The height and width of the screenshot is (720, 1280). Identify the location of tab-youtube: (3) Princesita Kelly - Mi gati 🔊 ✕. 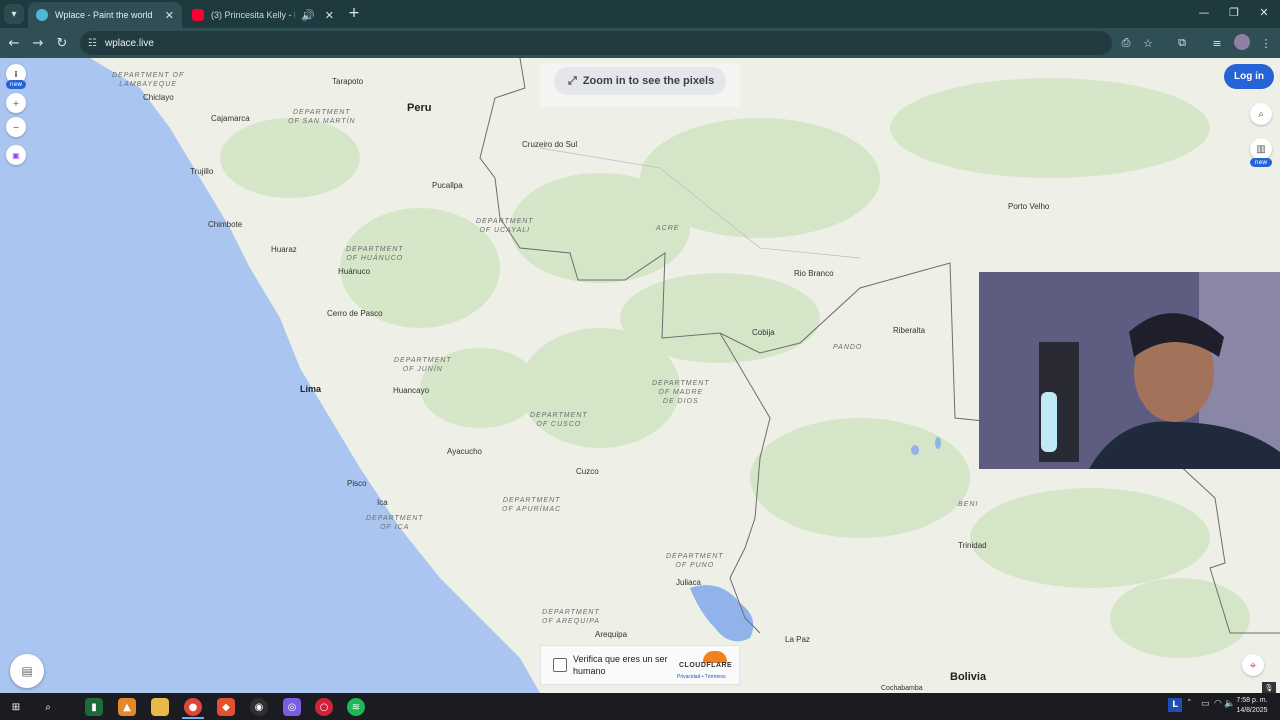
(263, 15).